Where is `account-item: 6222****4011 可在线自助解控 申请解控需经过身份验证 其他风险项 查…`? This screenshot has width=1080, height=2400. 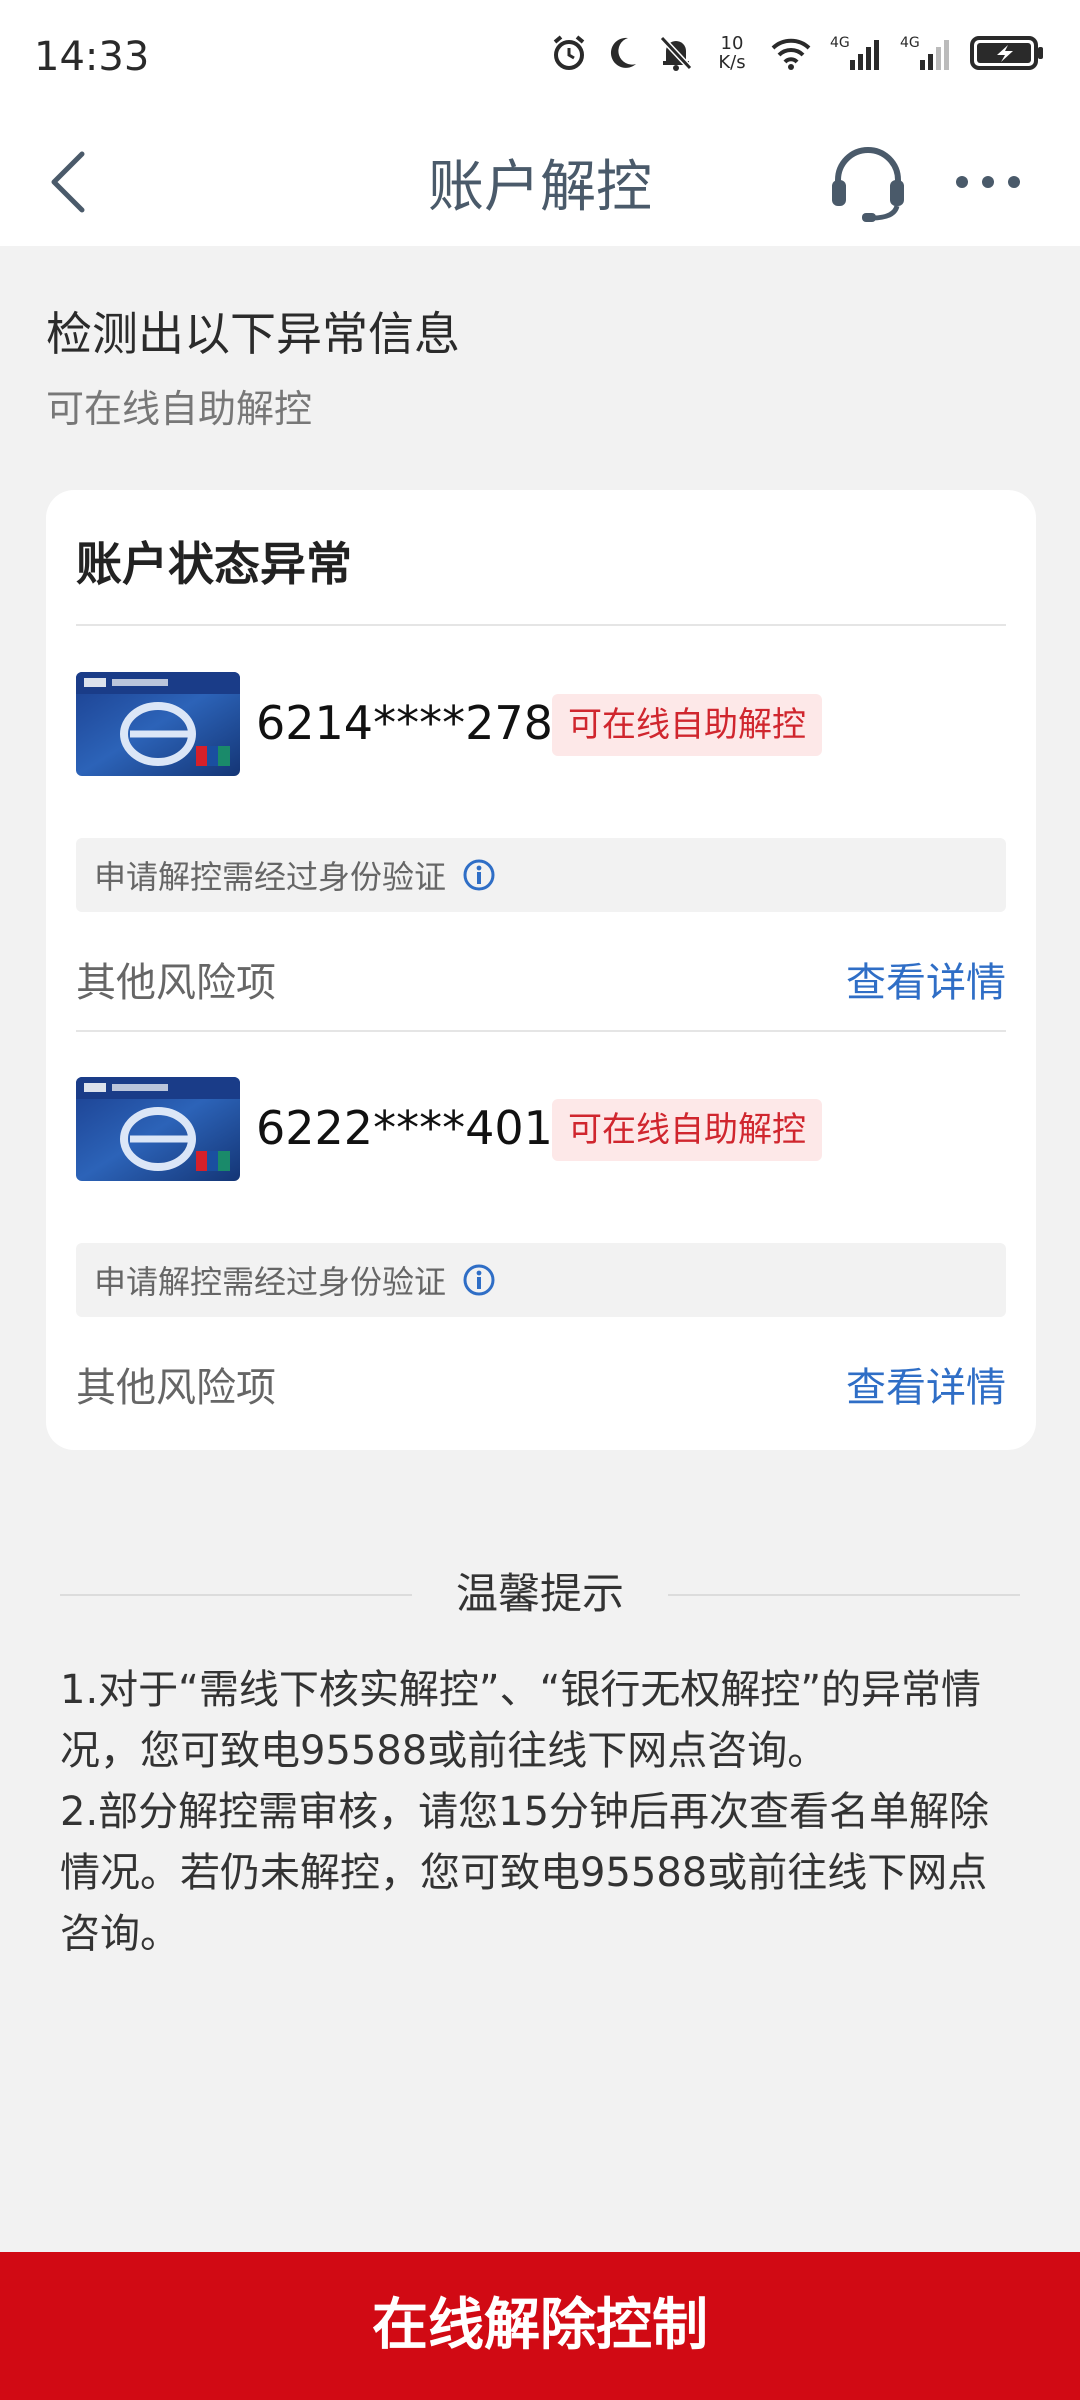 account-item: 6222****4011 可在线自助解控 申请解控需经过身份验证 其他风险项 查… is located at coordinates (541, 1267).